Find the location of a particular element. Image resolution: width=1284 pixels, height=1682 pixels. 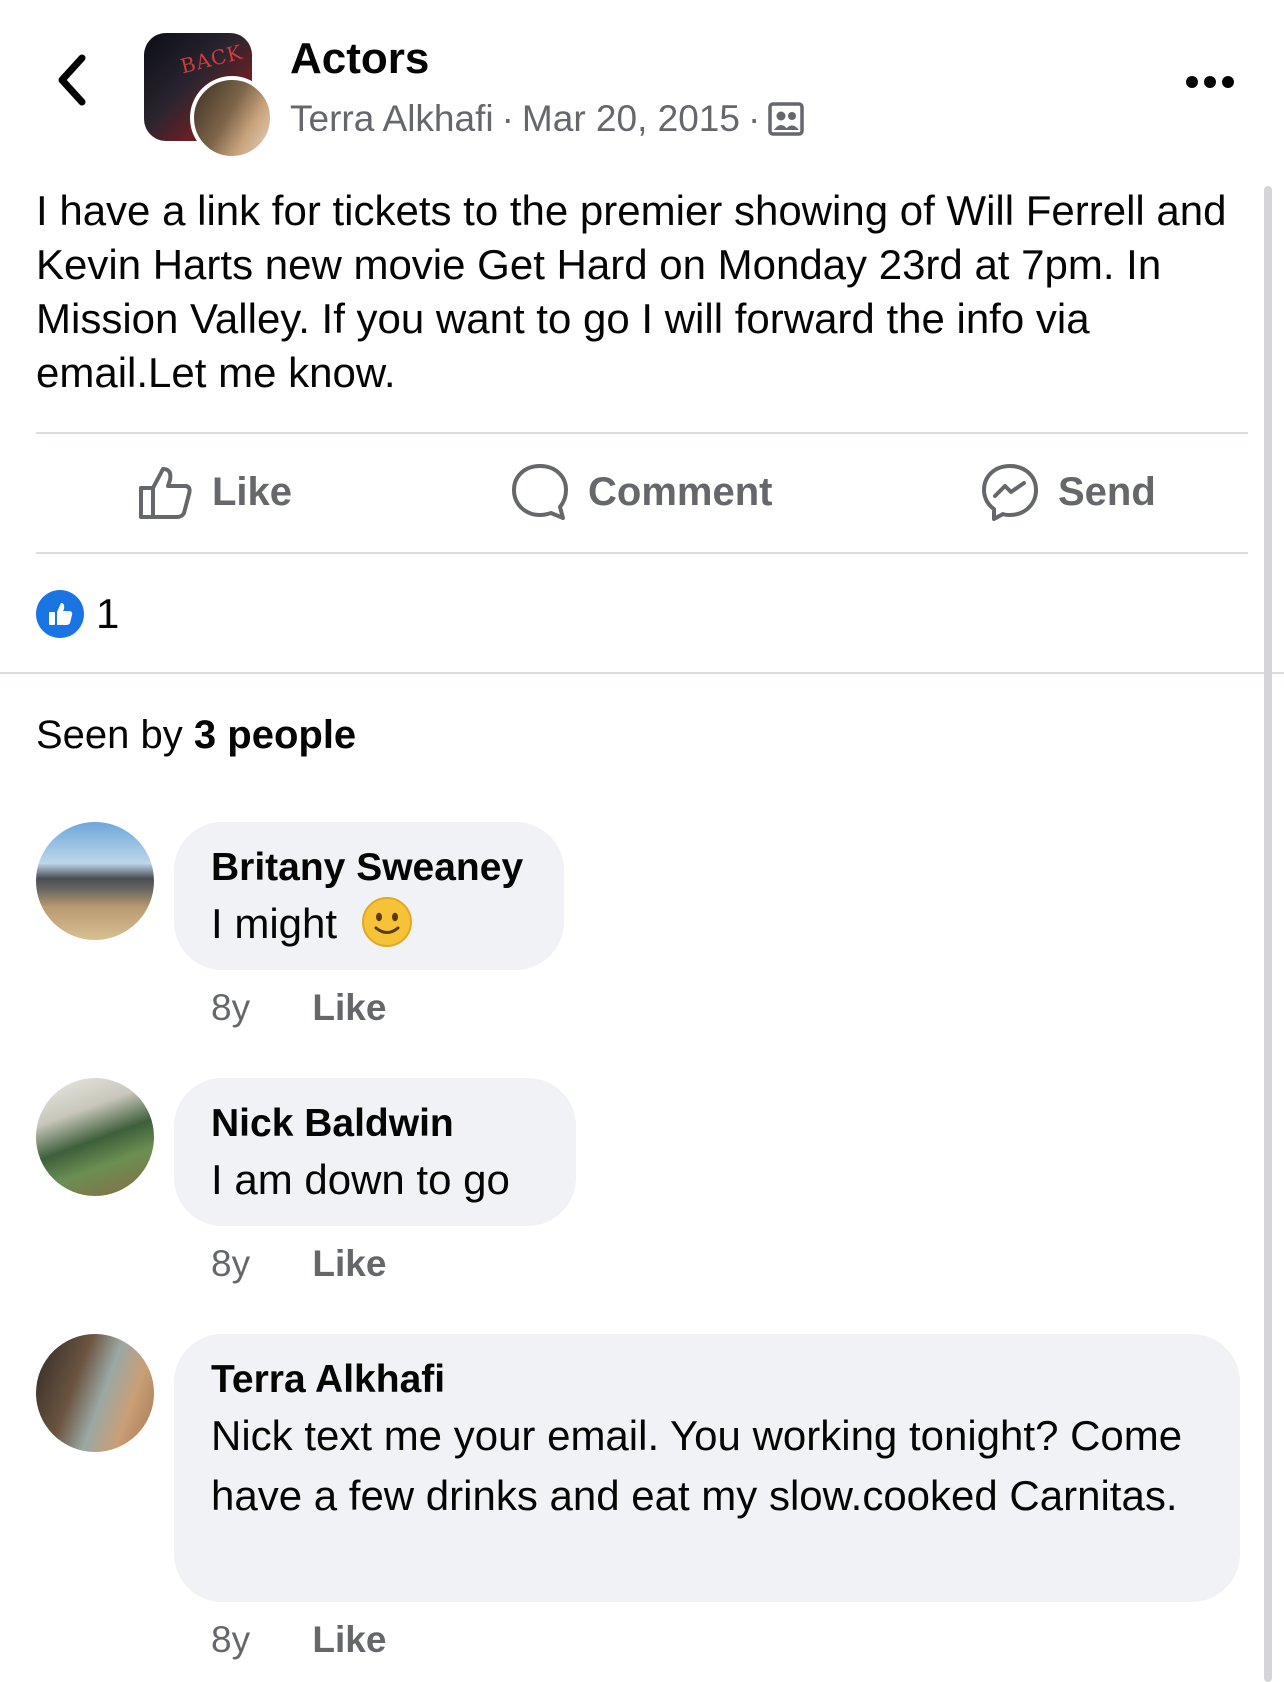

comment-bubble: Britany Sweaney I might is located at coordinates (369, 896).